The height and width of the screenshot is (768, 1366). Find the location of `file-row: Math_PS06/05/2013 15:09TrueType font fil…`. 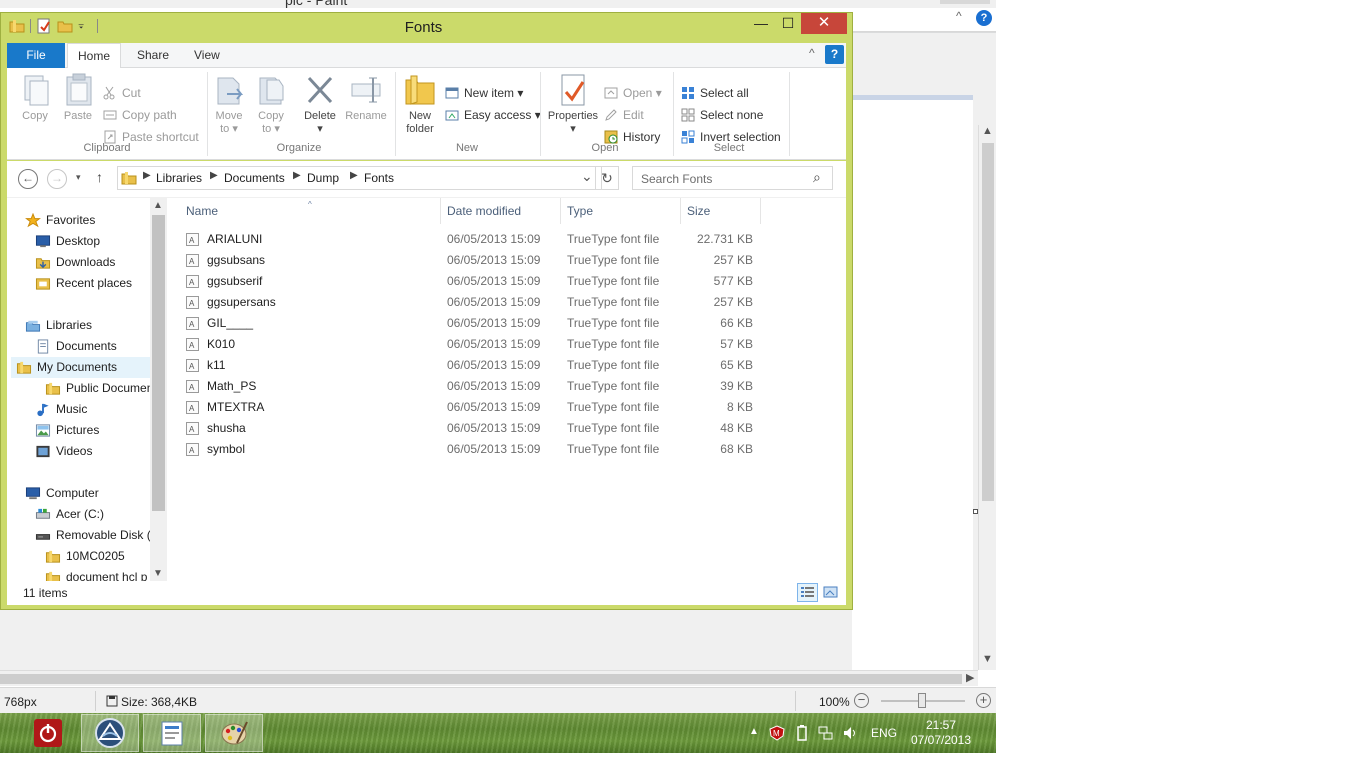

file-row: Math_PS06/05/2013 15:09TrueType font fil… is located at coordinates (475, 387).